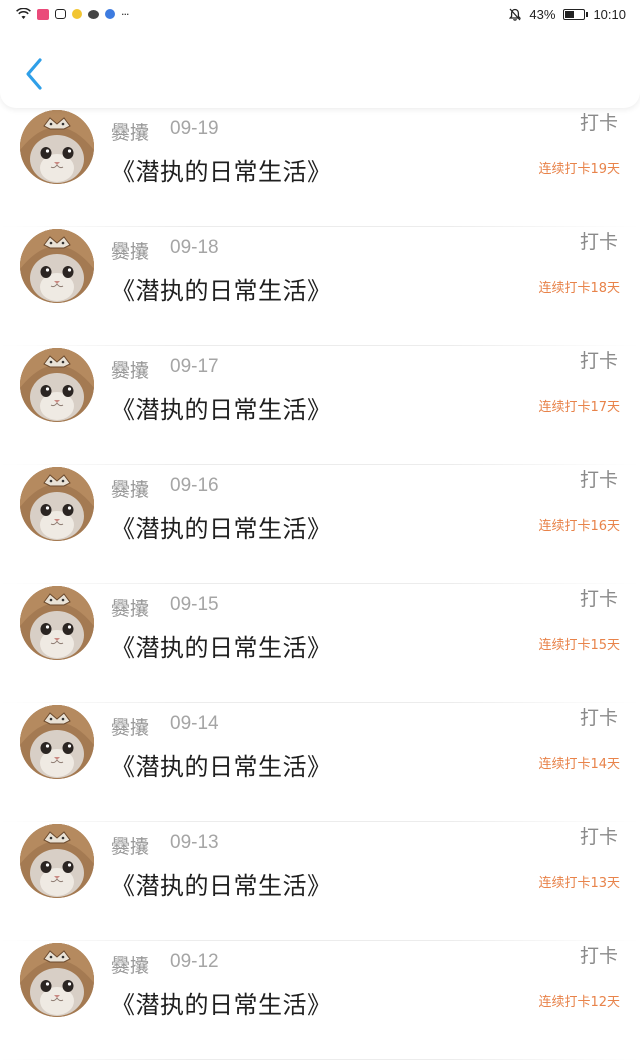  What do you see at coordinates (43, 14) in the screenshot?
I see `app-notification-icon` at bounding box center [43, 14].